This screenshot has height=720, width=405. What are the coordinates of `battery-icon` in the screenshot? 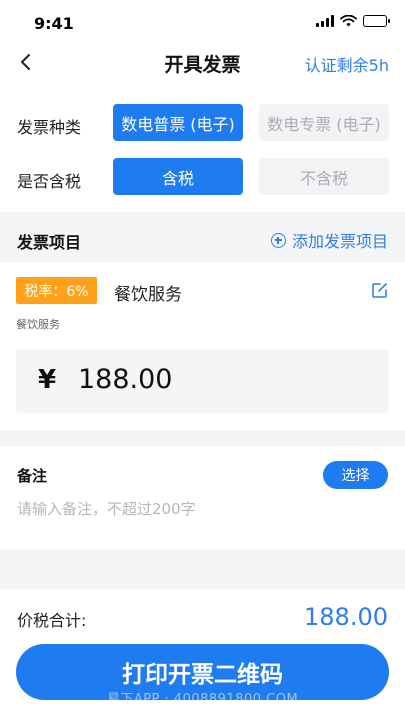 It's located at (376, 21).